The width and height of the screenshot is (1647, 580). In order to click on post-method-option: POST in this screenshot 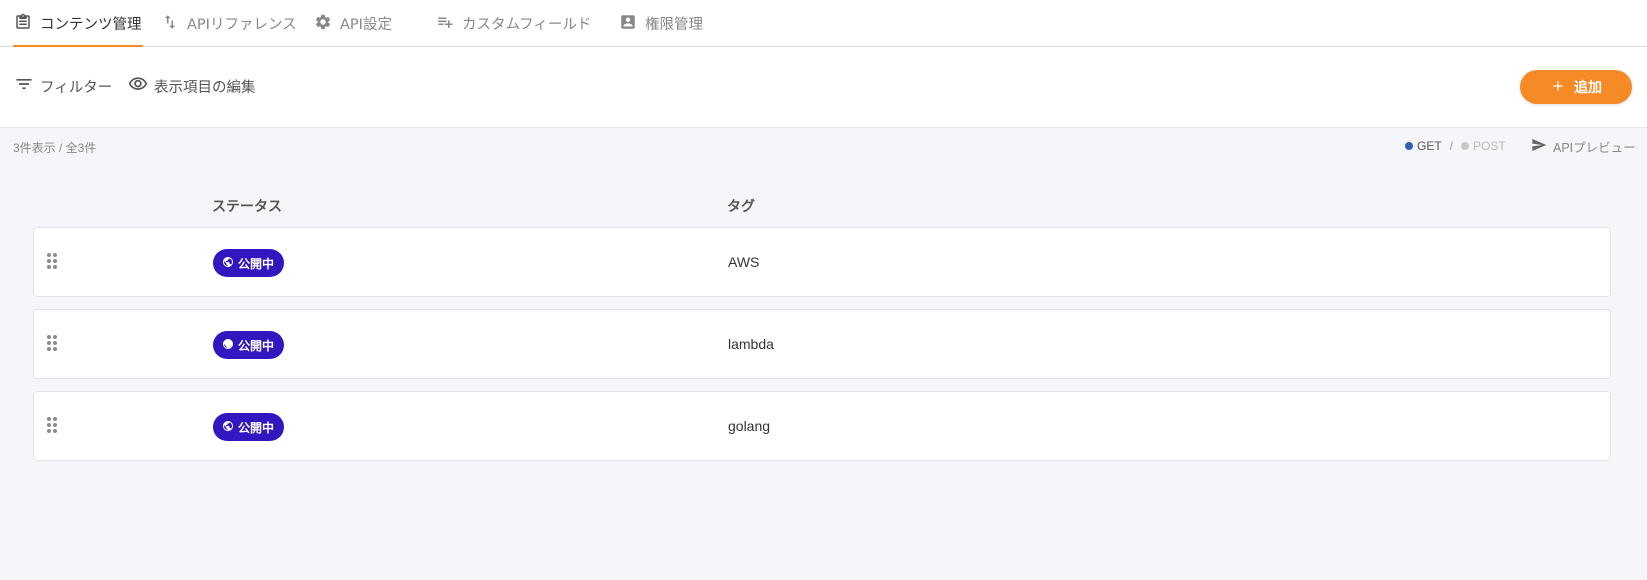, I will do `click(1483, 146)`.